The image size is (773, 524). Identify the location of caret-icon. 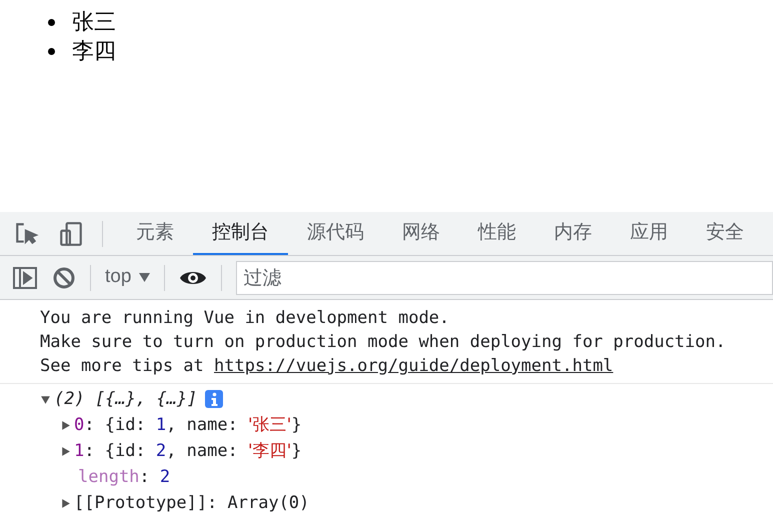
(144, 277).